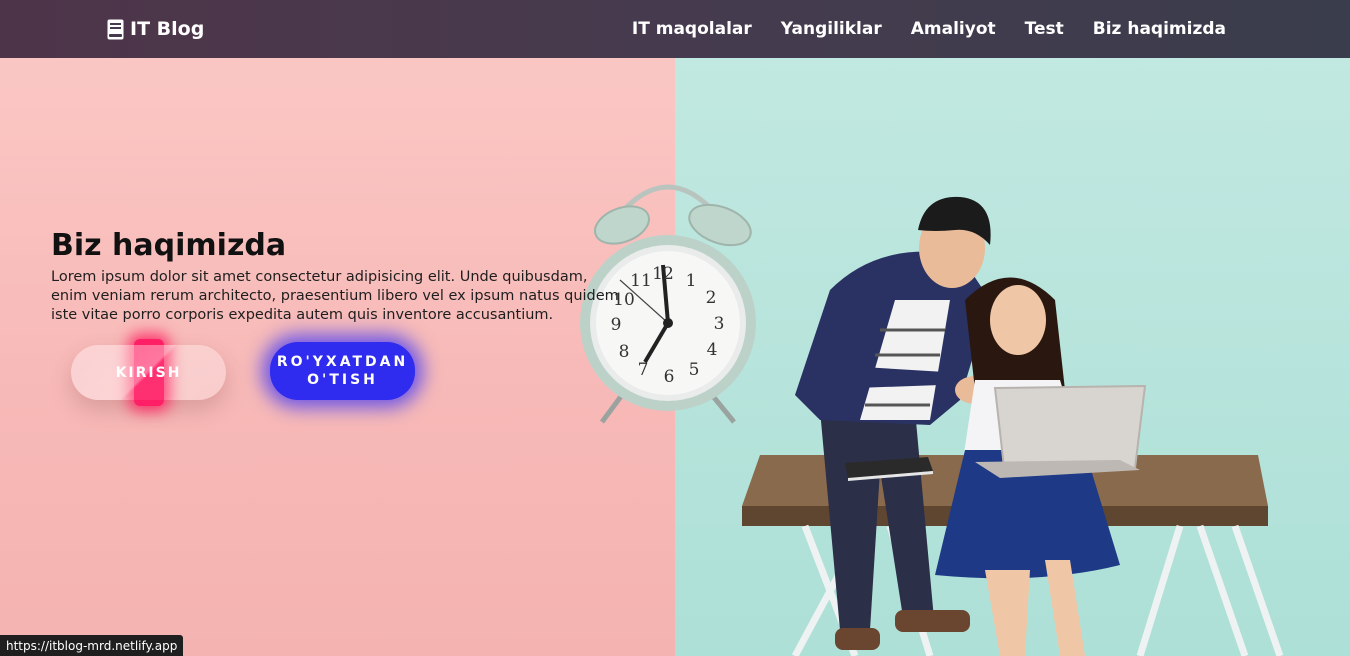 This screenshot has height=656, width=1350. Describe the element at coordinates (1044, 29) in the screenshot. I see `nav-item-test: Test` at that location.